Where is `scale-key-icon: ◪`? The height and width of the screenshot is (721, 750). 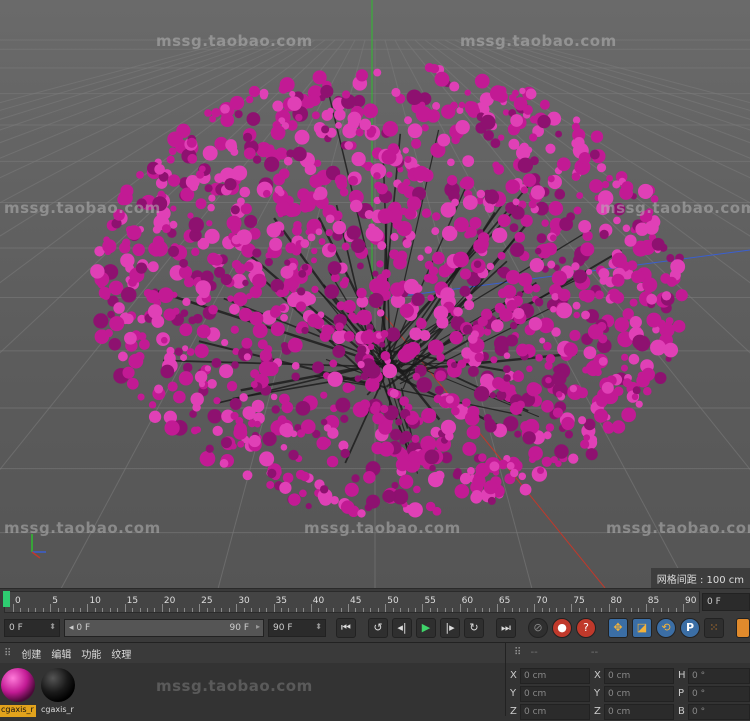
scale-key-icon: ◪ is located at coordinates (642, 628).